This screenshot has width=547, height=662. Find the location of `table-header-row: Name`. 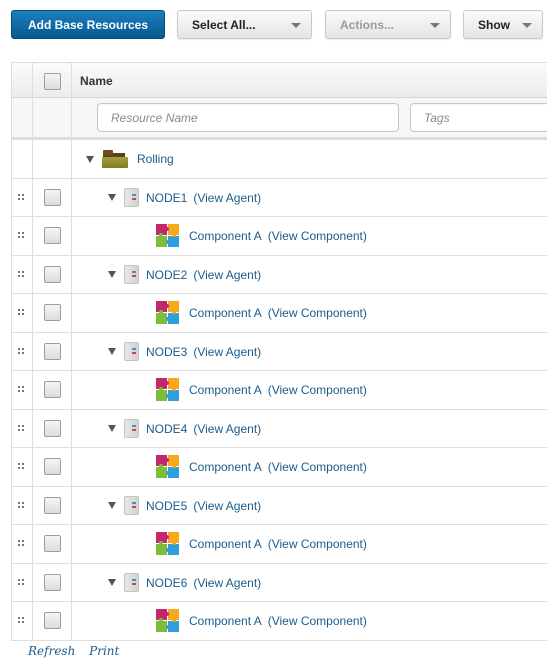

table-header-row: Name is located at coordinates (279, 80).